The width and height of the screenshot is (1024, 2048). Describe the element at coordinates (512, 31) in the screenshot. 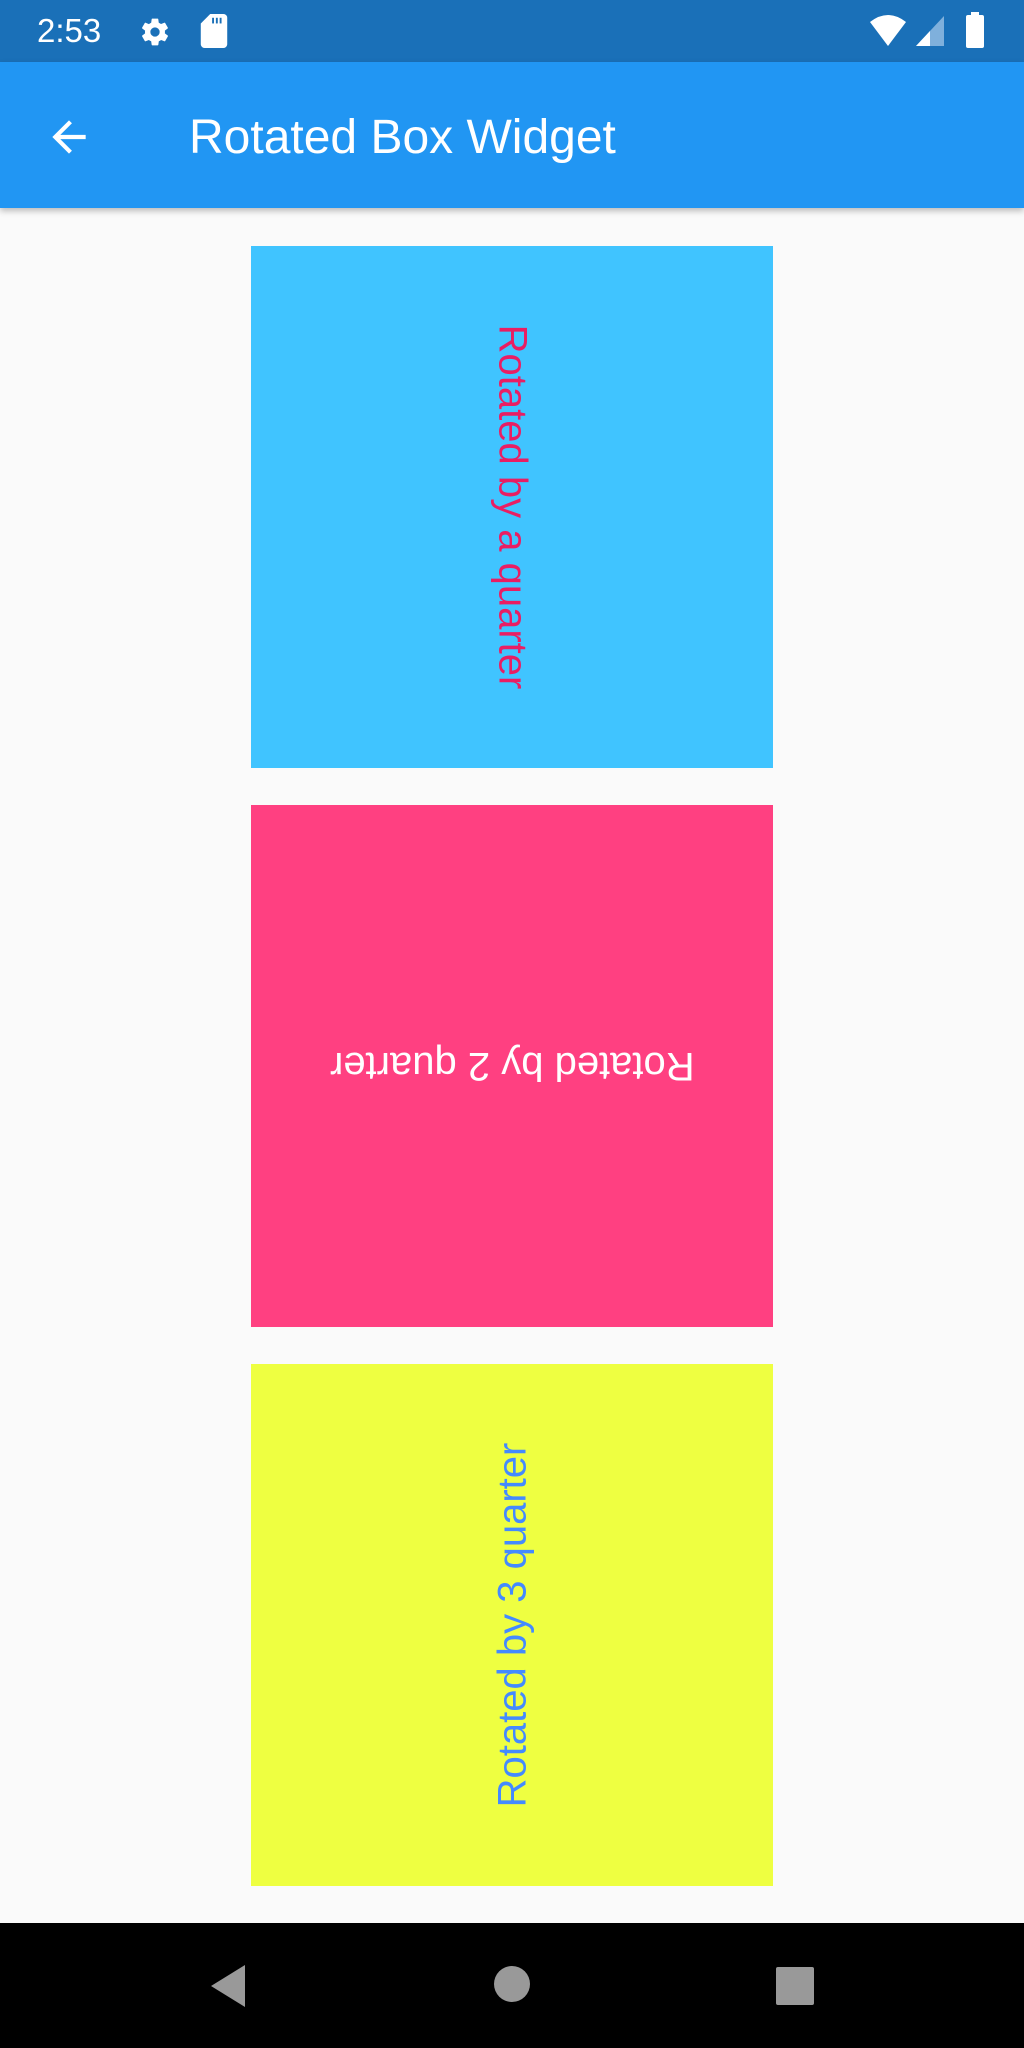

I see `status-bar: 2:53` at that location.